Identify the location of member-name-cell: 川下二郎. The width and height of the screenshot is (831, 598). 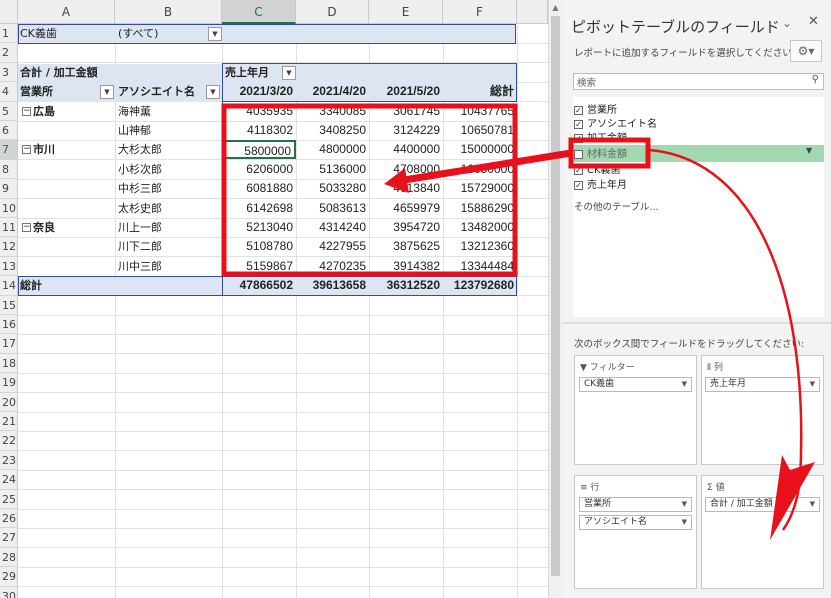
(168, 246).